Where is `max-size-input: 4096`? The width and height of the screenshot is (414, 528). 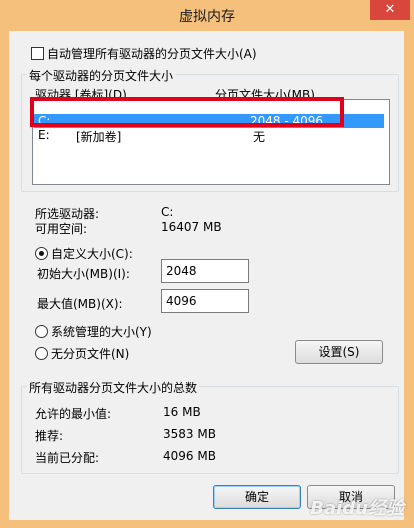 max-size-input: 4096 is located at coordinates (205, 301).